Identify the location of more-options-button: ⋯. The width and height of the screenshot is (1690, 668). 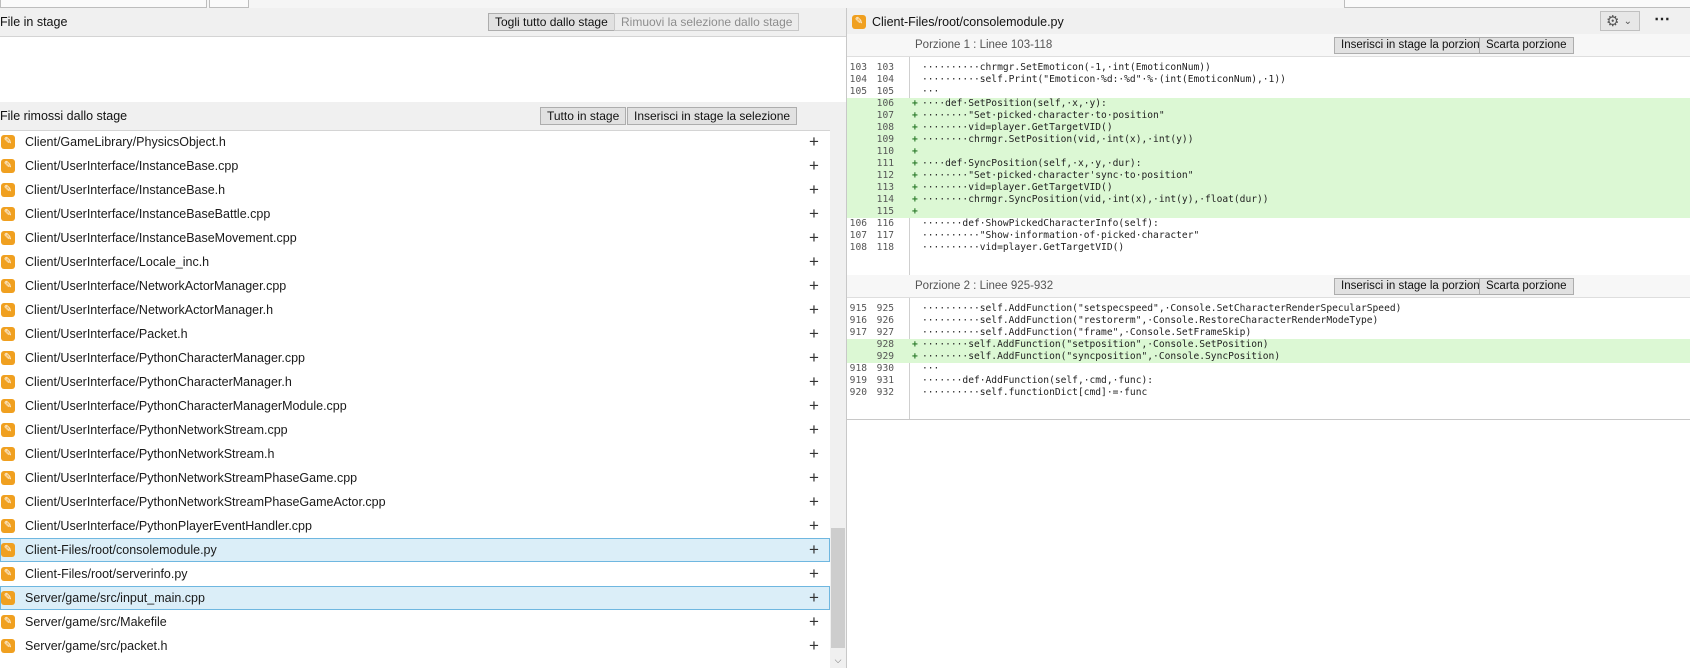
(1662, 21).